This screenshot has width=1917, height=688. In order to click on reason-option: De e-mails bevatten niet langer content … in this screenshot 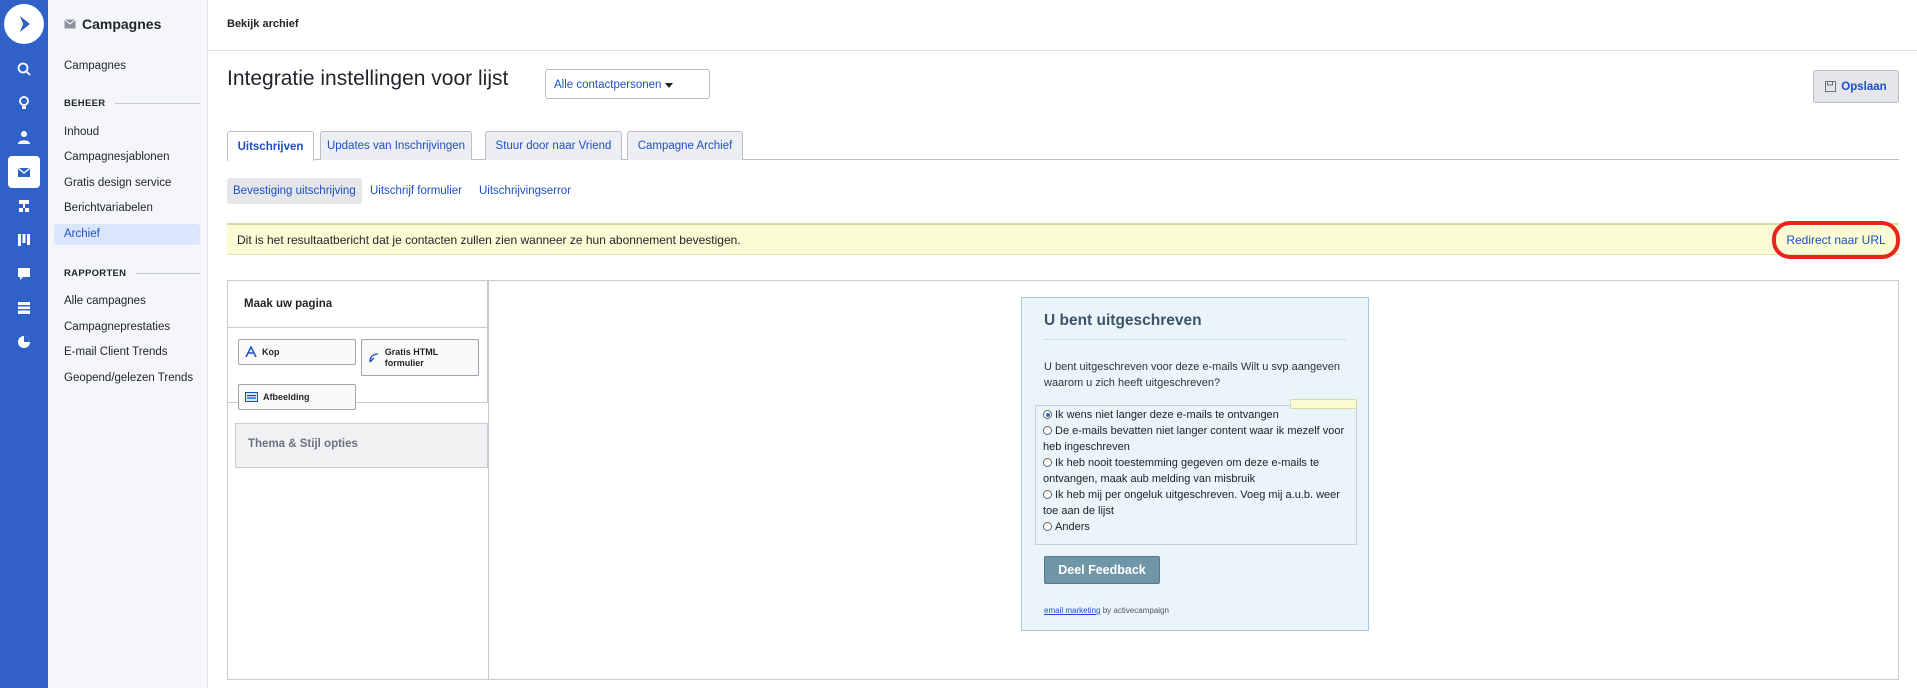, I will do `click(1199, 439)`.